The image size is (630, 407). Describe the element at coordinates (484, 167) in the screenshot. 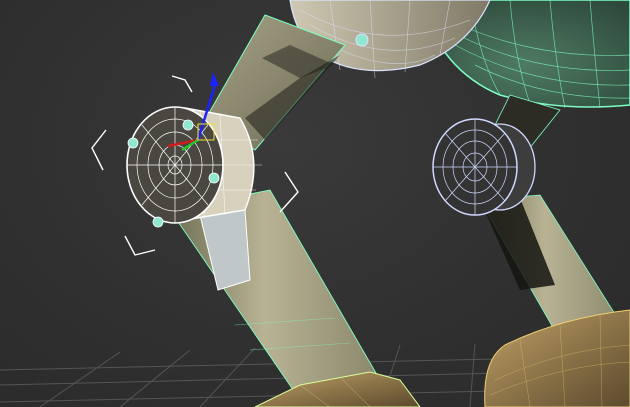

I see `right-hub-mesh` at that location.